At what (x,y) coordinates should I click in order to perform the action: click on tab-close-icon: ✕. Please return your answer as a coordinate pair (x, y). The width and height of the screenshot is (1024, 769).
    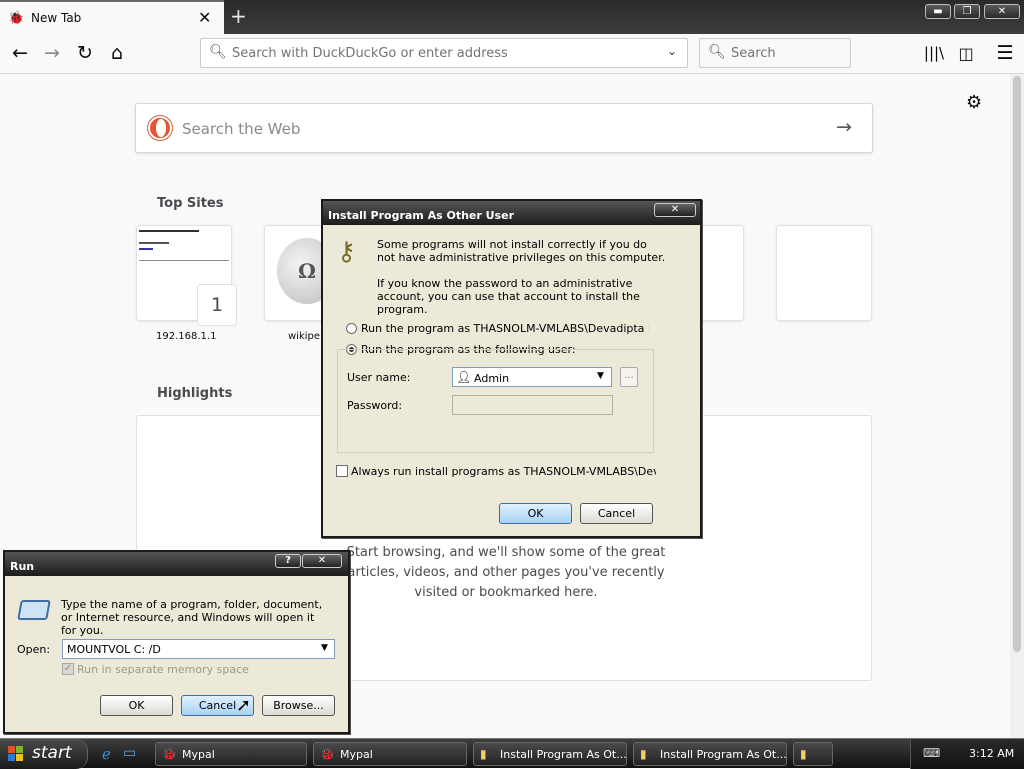
    Looking at the image, I should click on (204, 17).